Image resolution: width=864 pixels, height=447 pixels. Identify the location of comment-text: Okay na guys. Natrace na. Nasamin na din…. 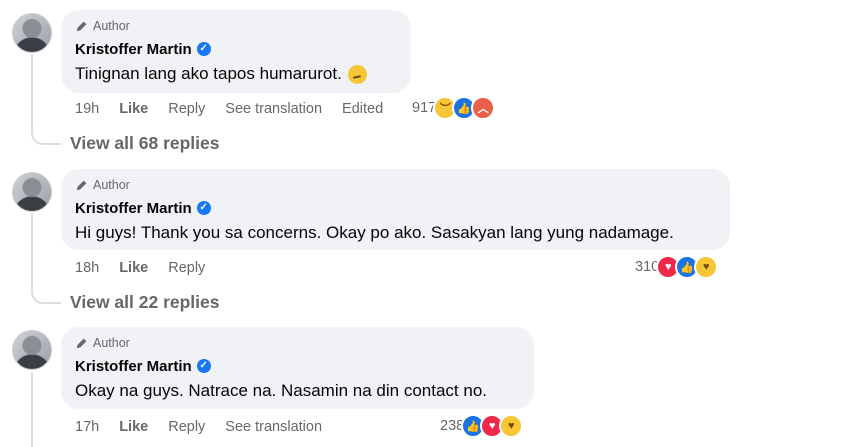
(297, 391).